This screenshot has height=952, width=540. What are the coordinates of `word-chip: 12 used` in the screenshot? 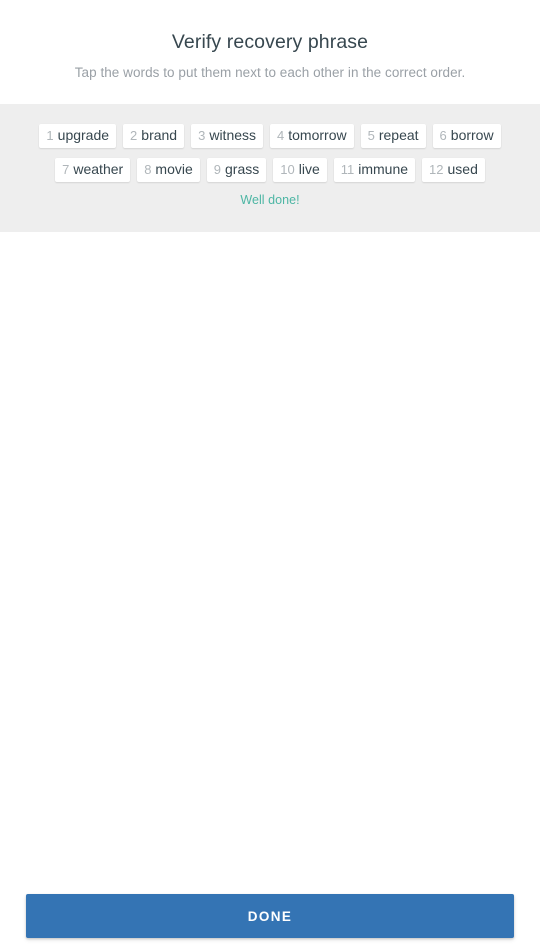 It's located at (453, 170).